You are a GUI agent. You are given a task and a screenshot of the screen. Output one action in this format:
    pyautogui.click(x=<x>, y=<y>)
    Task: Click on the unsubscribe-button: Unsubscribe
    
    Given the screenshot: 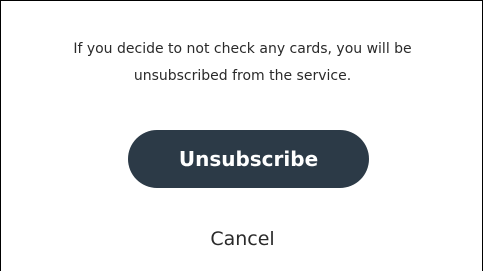 What is the action you would take?
    pyautogui.click(x=248, y=159)
    